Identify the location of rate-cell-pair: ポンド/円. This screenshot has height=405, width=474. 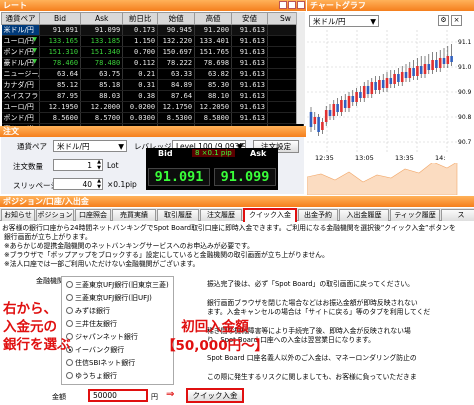
(20, 118).